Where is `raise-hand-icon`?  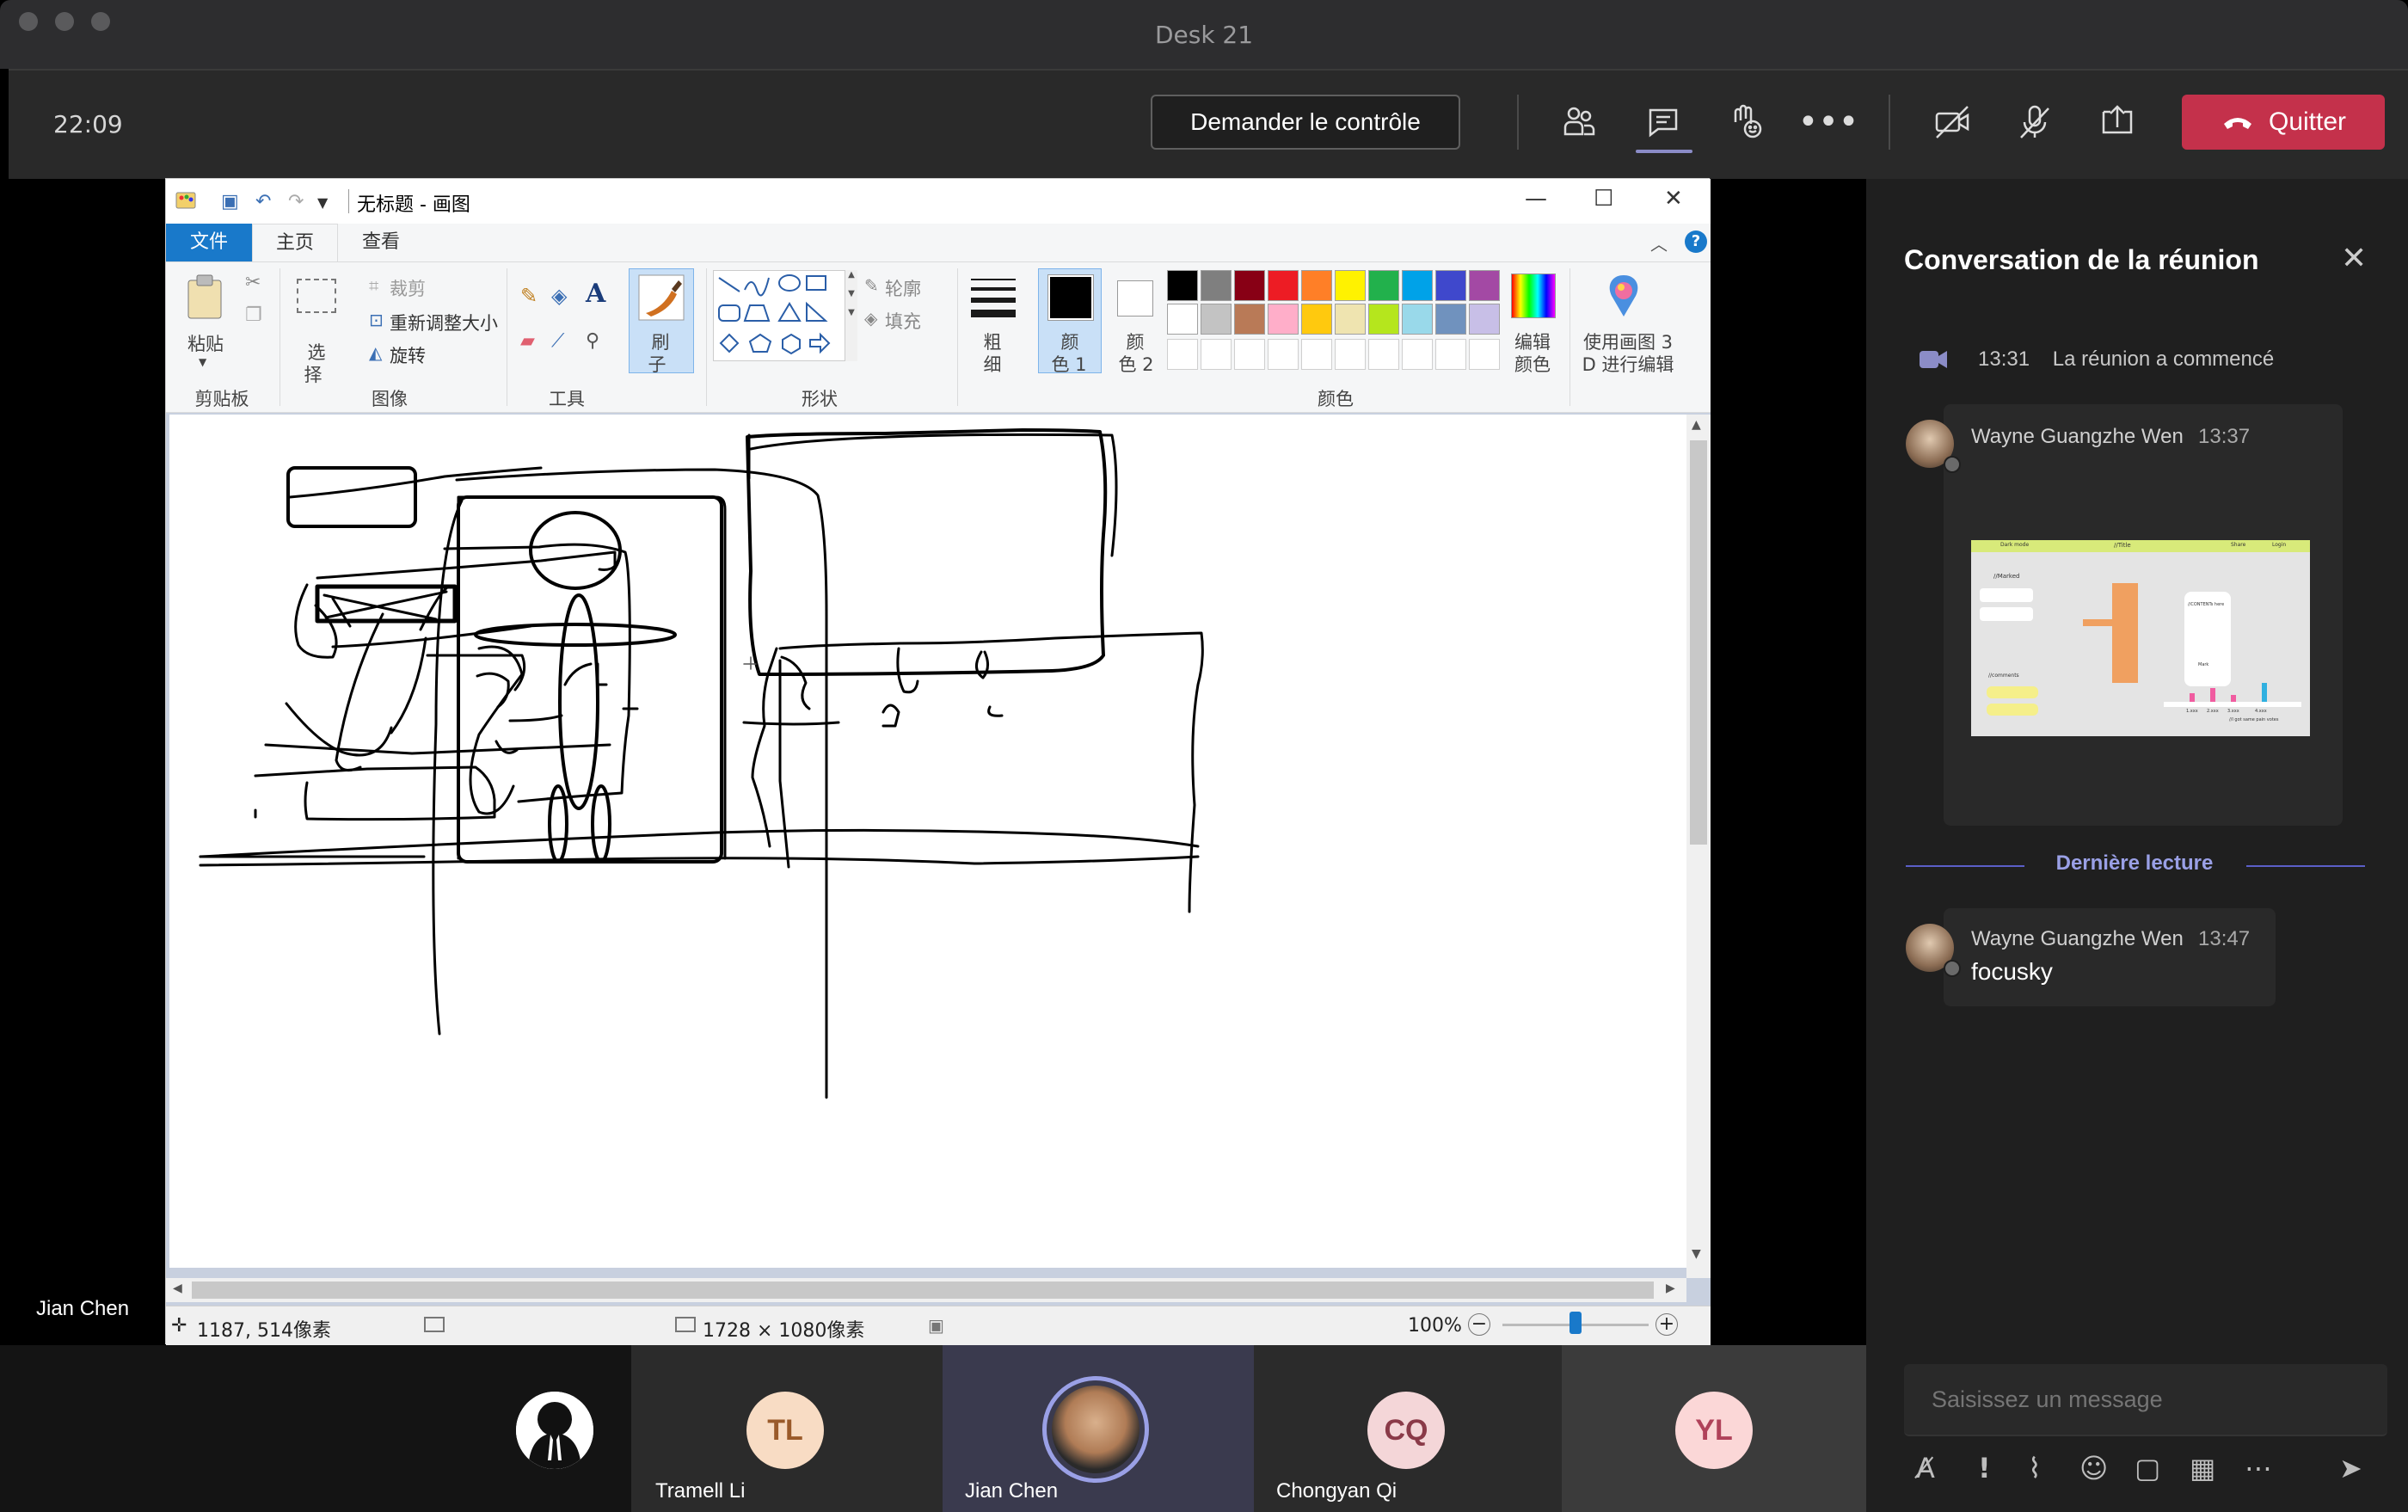
raise-hand-icon is located at coordinates (1746, 122).